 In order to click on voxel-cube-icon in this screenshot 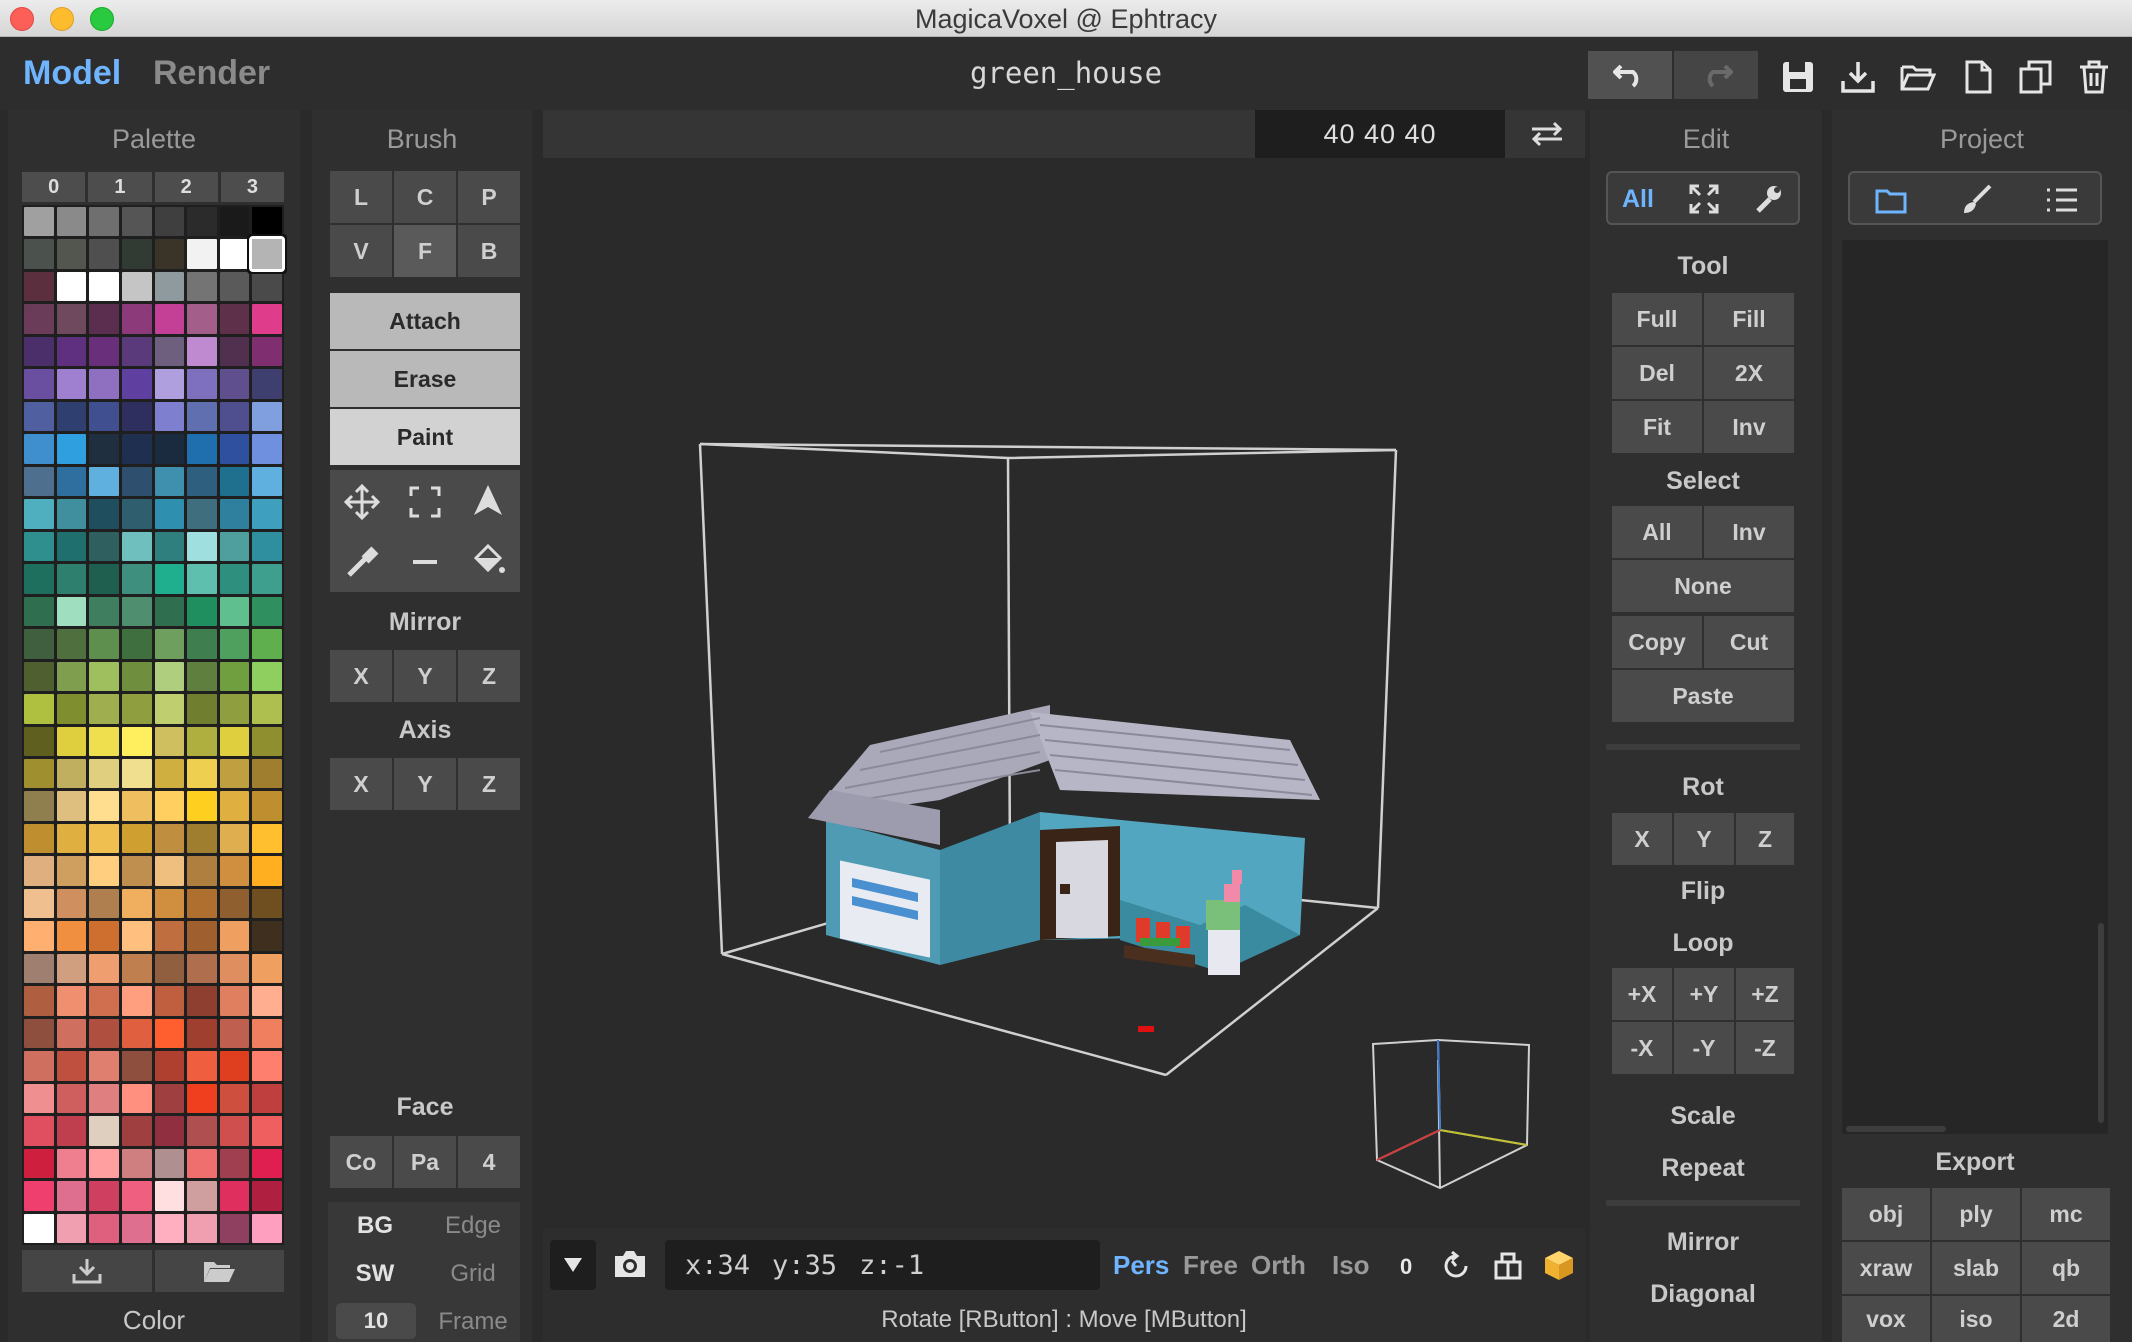, I will do `click(1559, 1265)`.